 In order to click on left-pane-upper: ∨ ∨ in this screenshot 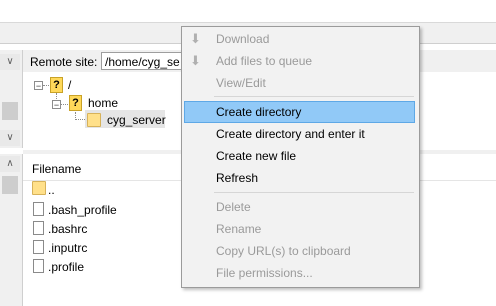, I will do `click(11, 99)`.